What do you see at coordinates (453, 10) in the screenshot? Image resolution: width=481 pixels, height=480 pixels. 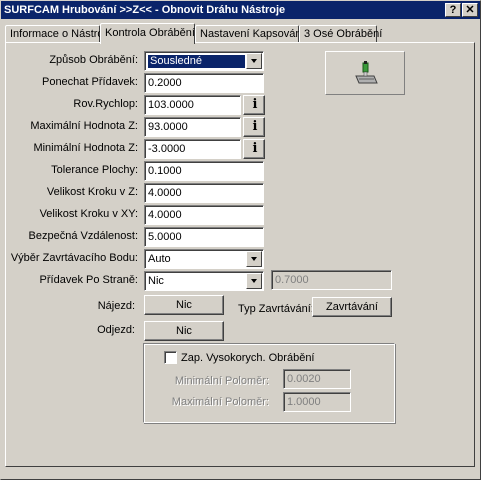 I see `help-button: ?` at bounding box center [453, 10].